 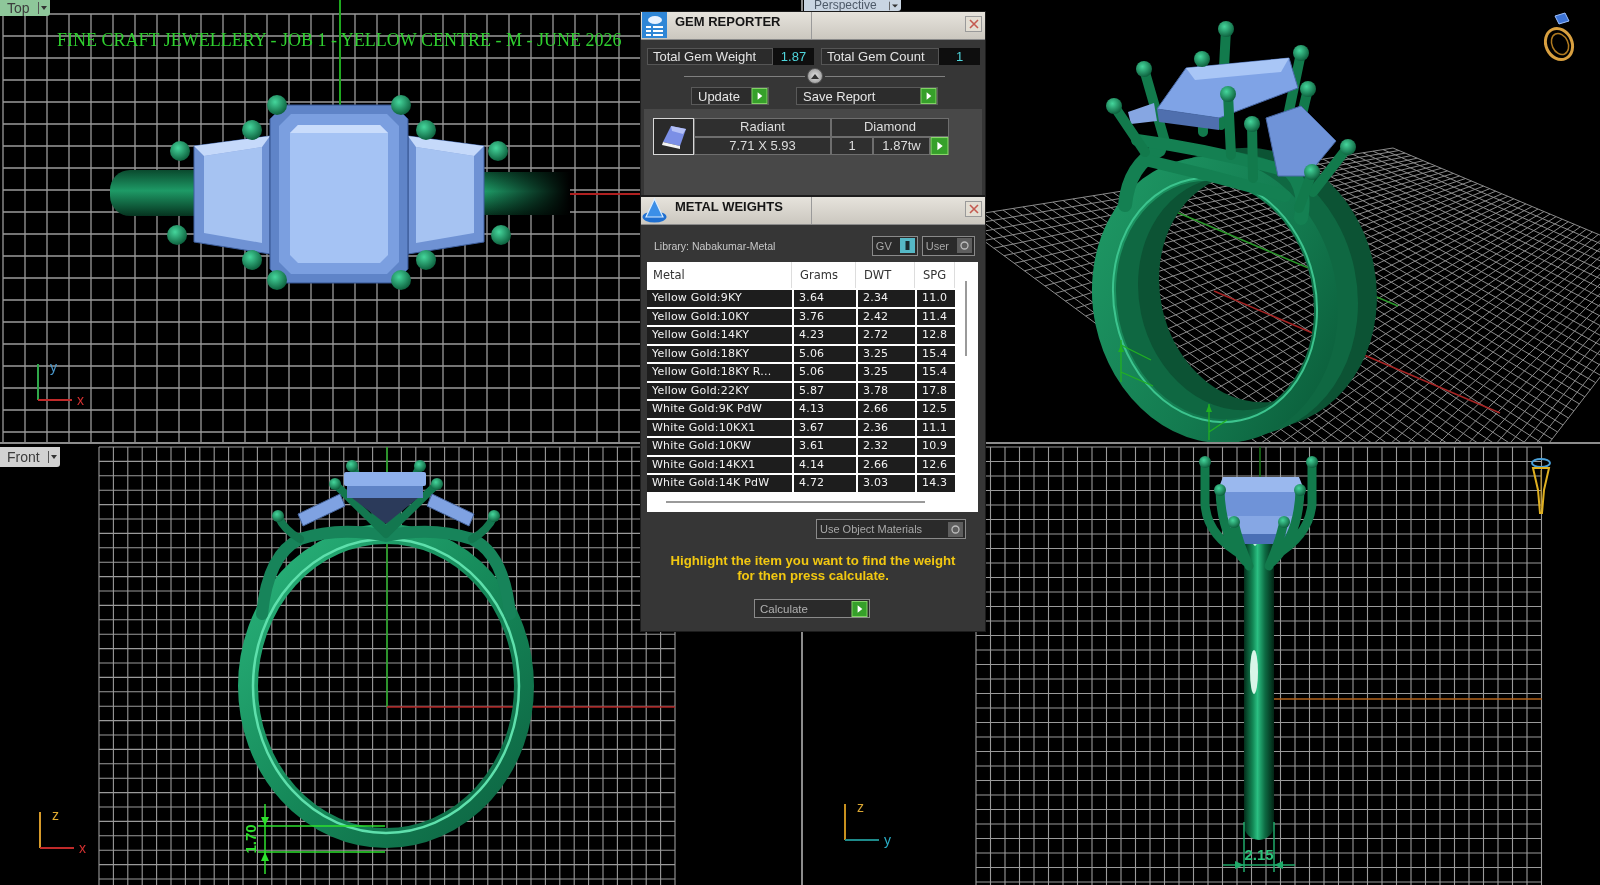 I want to click on table-cell: 2.34, so click(x=886, y=298).